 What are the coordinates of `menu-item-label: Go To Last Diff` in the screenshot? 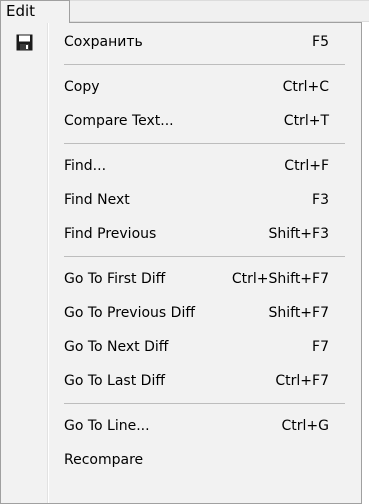 It's located at (114, 381).